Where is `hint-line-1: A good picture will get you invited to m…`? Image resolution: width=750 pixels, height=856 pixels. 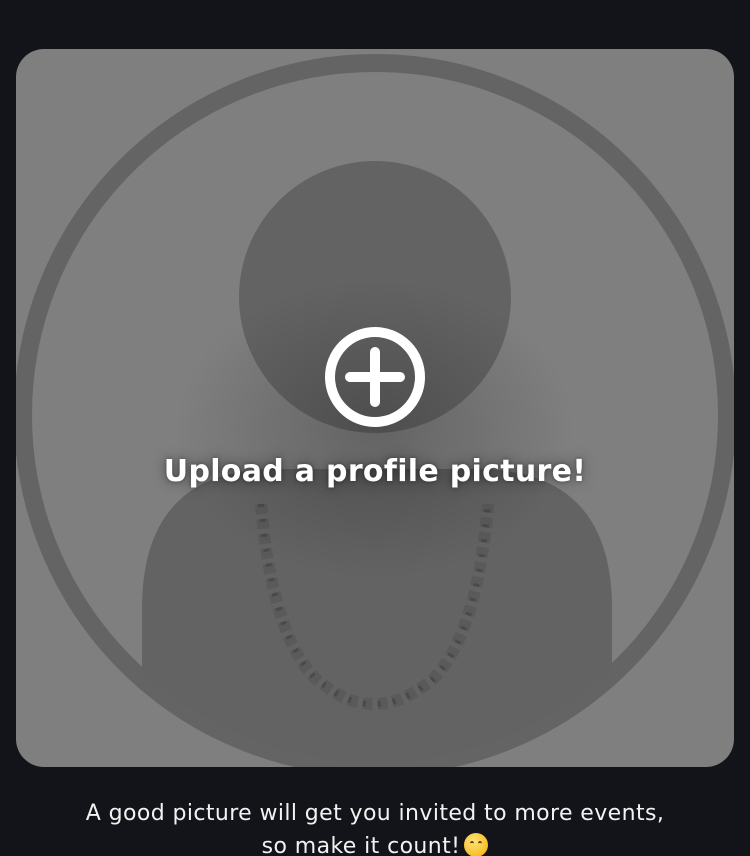
hint-line-1: A good picture will get you invited to m… is located at coordinates (375, 813).